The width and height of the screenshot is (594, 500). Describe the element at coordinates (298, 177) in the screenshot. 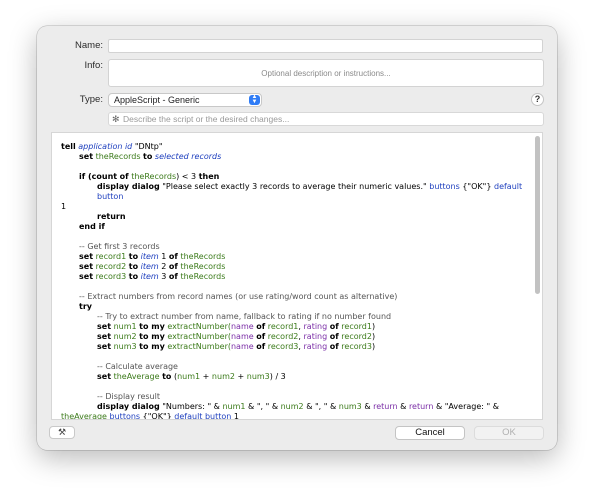

I see `code-line: if (count of theRecords) < 3 then` at that location.